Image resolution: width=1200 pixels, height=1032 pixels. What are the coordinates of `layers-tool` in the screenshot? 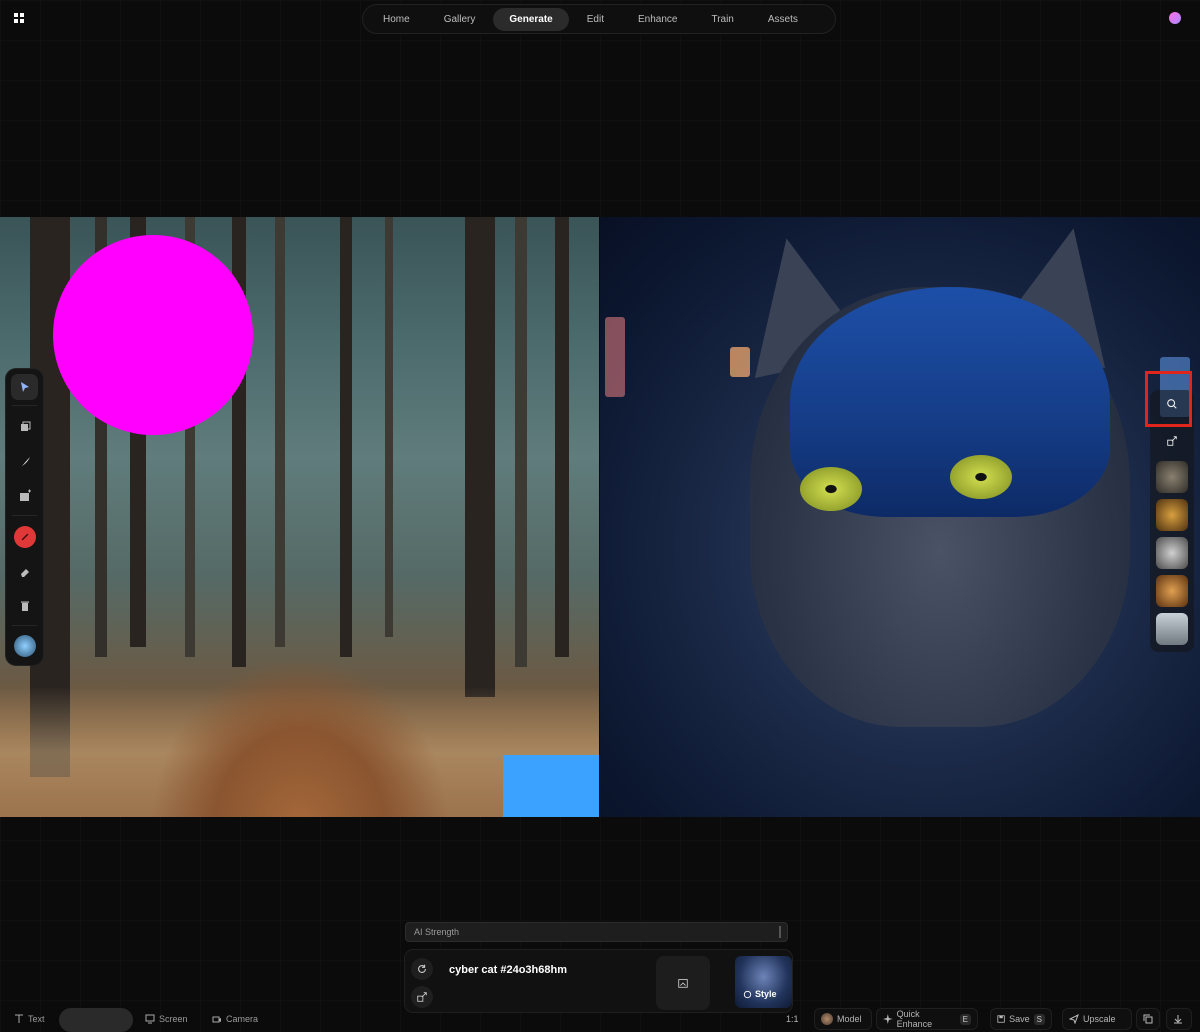 It's located at (24, 426).